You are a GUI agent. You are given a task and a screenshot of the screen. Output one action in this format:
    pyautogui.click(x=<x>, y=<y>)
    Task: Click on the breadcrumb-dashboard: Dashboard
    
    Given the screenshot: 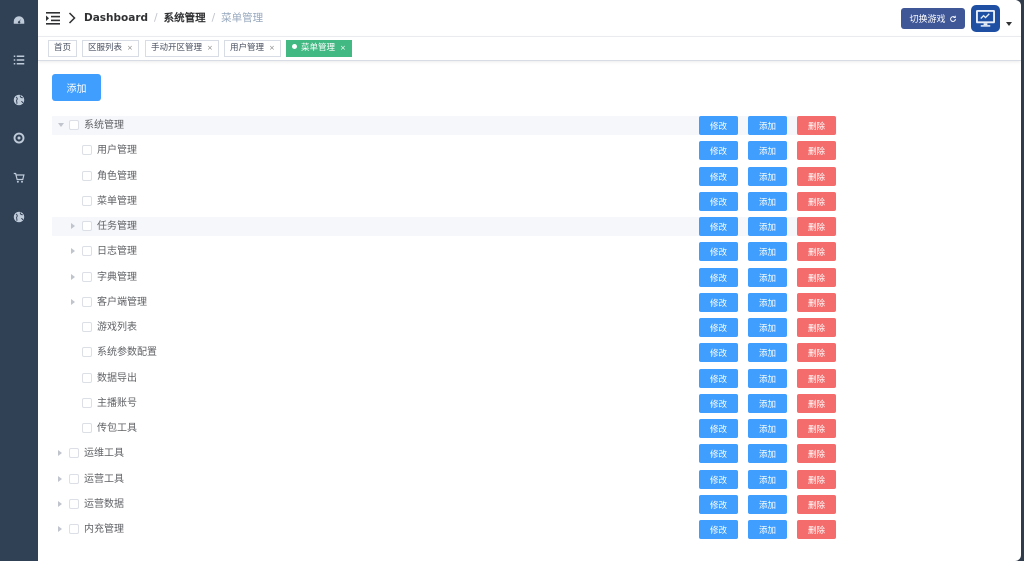 What is the action you would take?
    pyautogui.click(x=116, y=18)
    